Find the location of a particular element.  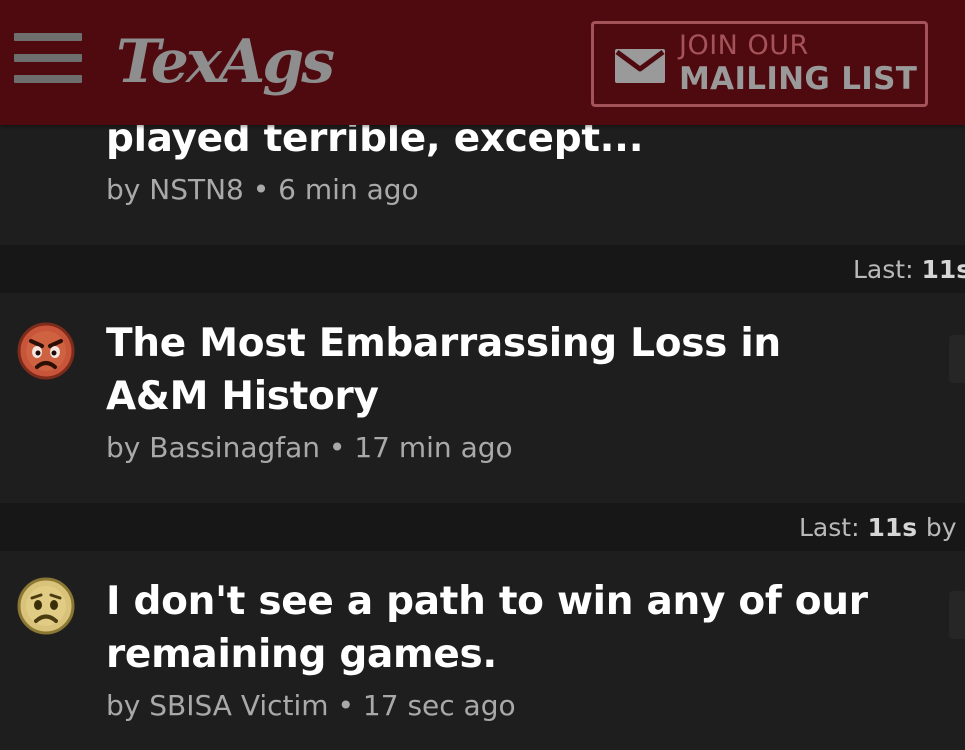

last-reply-by: by C is located at coordinates (945, 527).